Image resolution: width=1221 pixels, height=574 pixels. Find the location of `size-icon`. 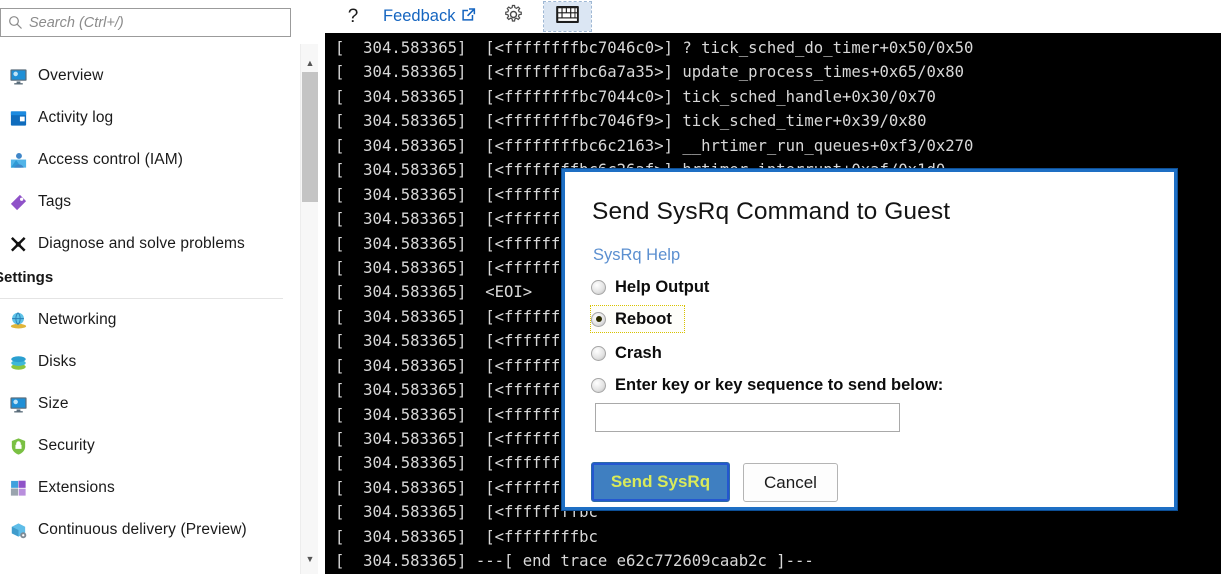

size-icon is located at coordinates (18, 404).